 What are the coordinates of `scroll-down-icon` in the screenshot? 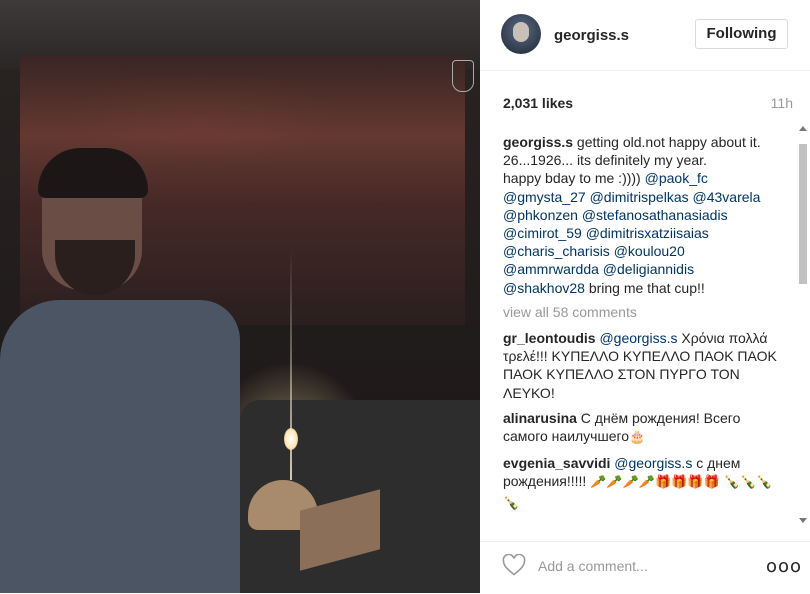 It's located at (803, 520).